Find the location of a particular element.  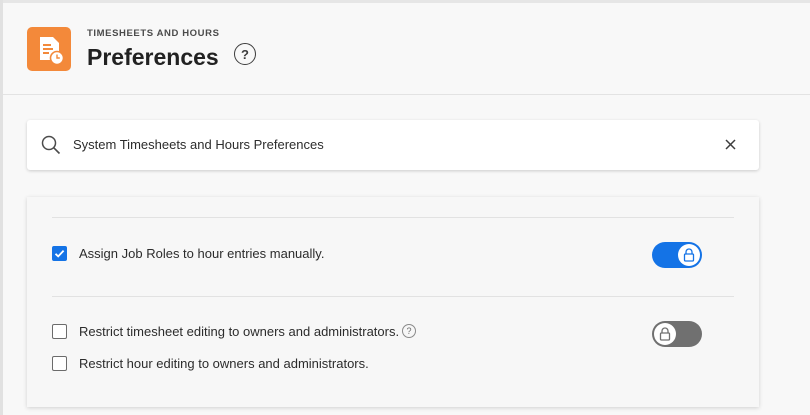

close-icon is located at coordinates (731, 147).